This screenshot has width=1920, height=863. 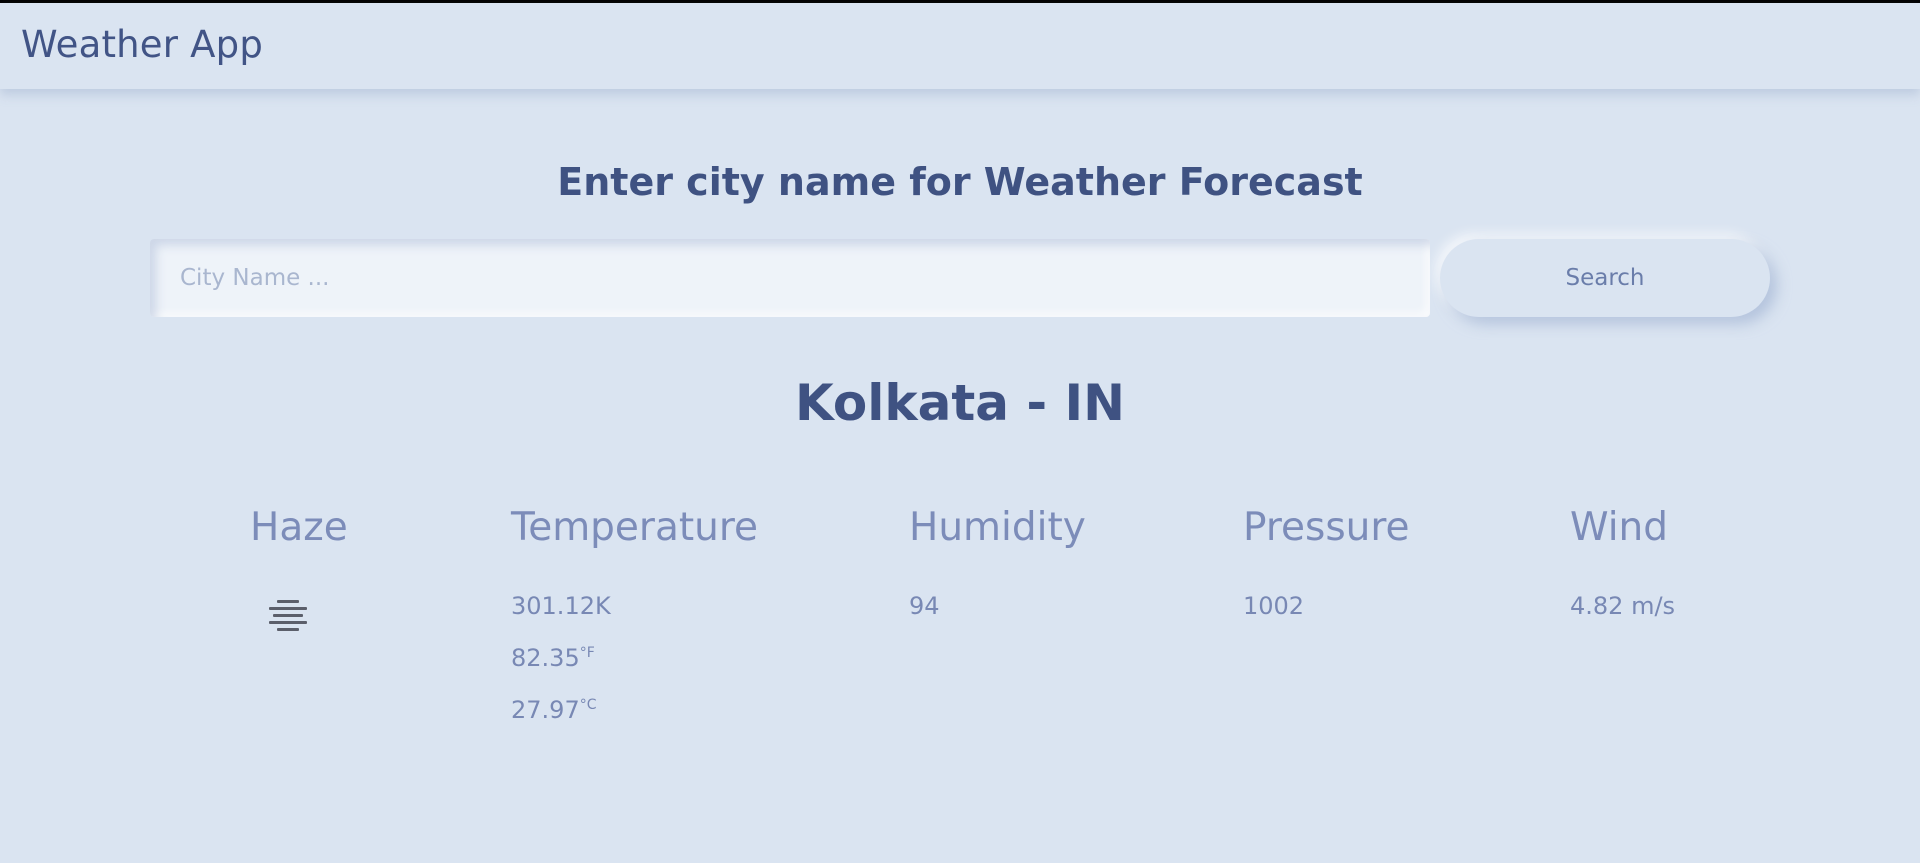 I want to click on celsius-unit: °C, so click(x=588, y=705).